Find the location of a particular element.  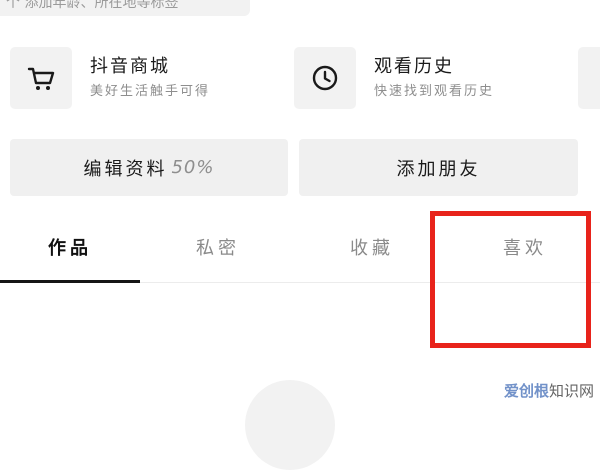

edit-profile-label: 编辑资料 is located at coordinates (125, 169).